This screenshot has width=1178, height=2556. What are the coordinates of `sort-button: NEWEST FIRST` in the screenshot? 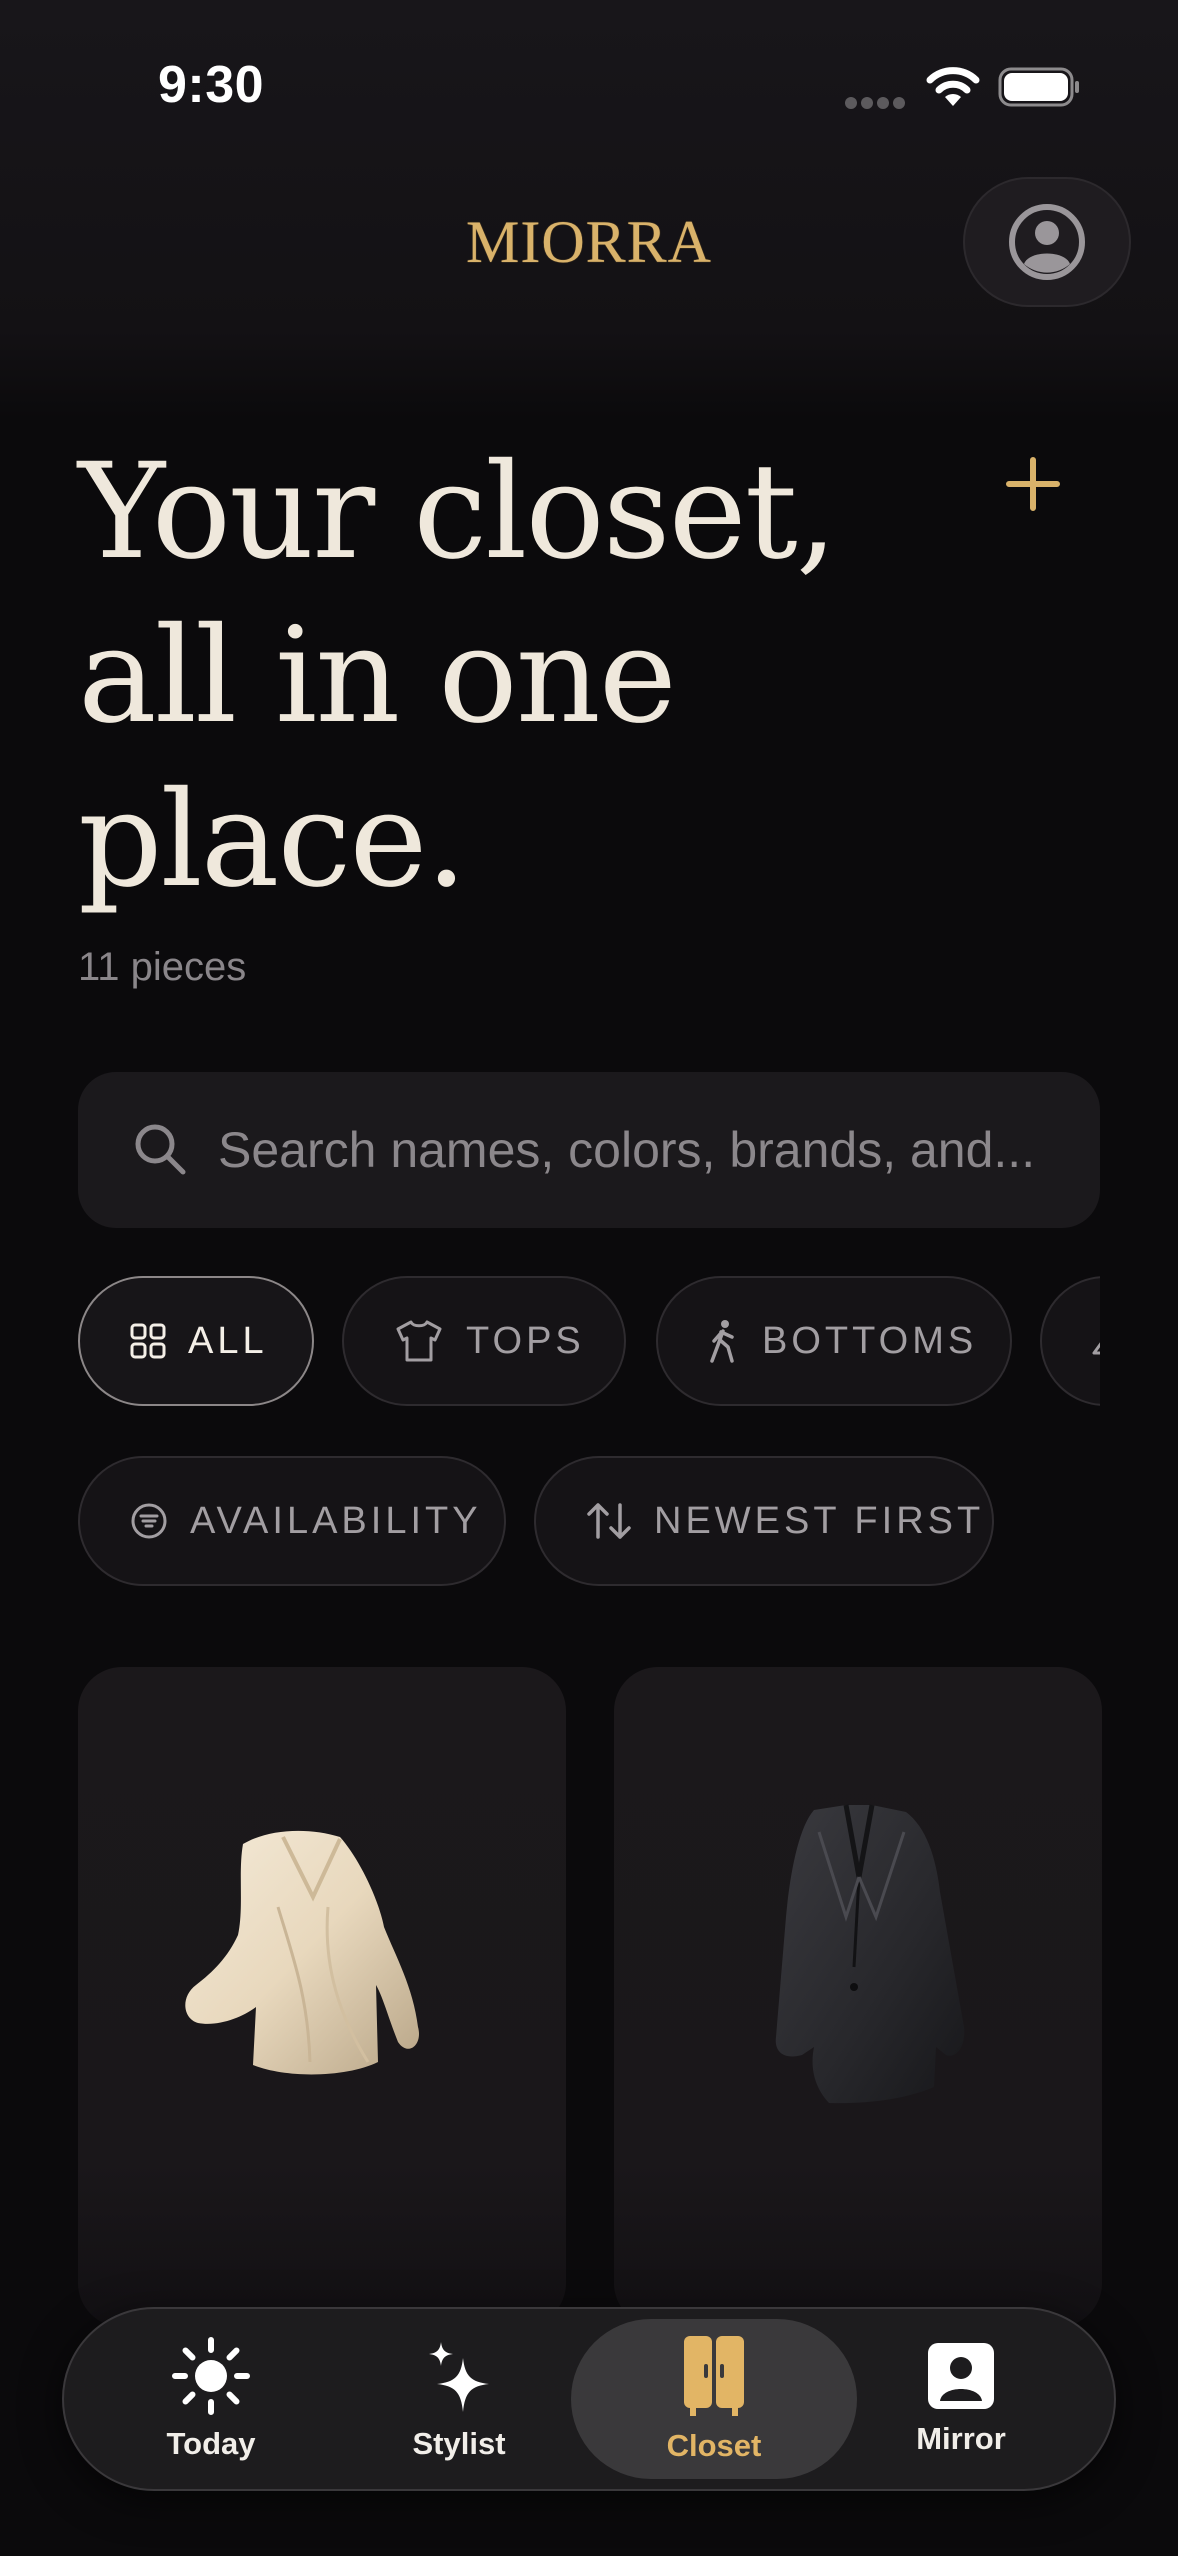 It's located at (764, 1521).